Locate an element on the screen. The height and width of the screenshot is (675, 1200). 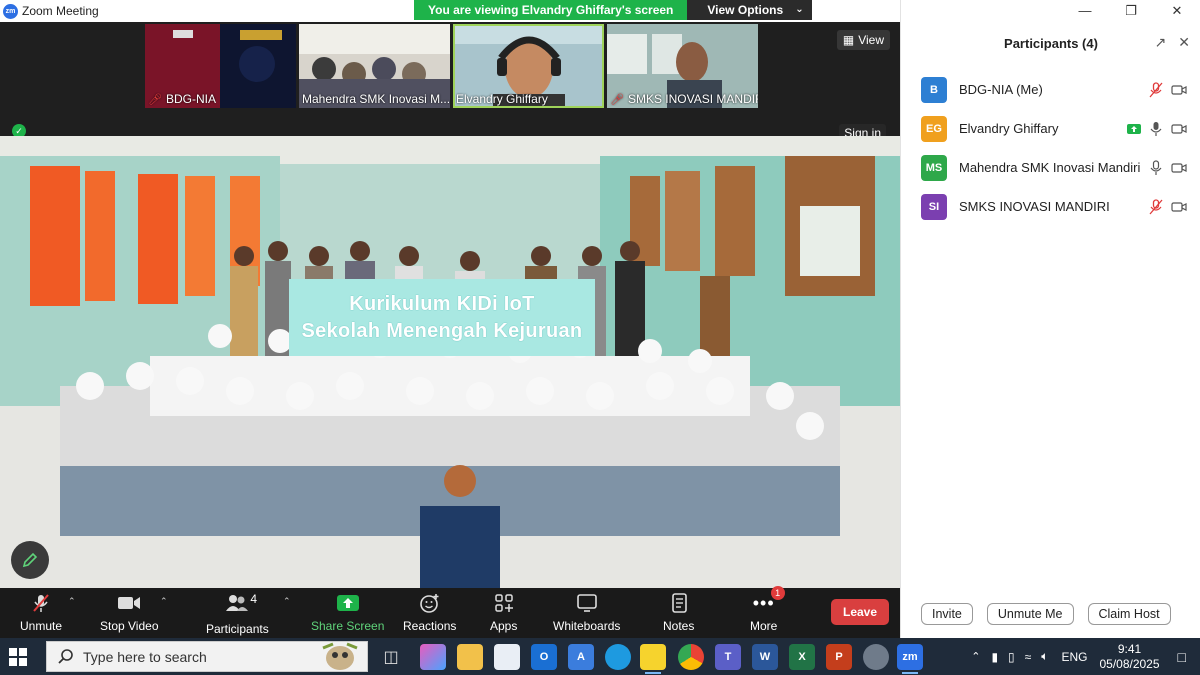
clock-time: 9:41 is located at coordinates (1129, 648).